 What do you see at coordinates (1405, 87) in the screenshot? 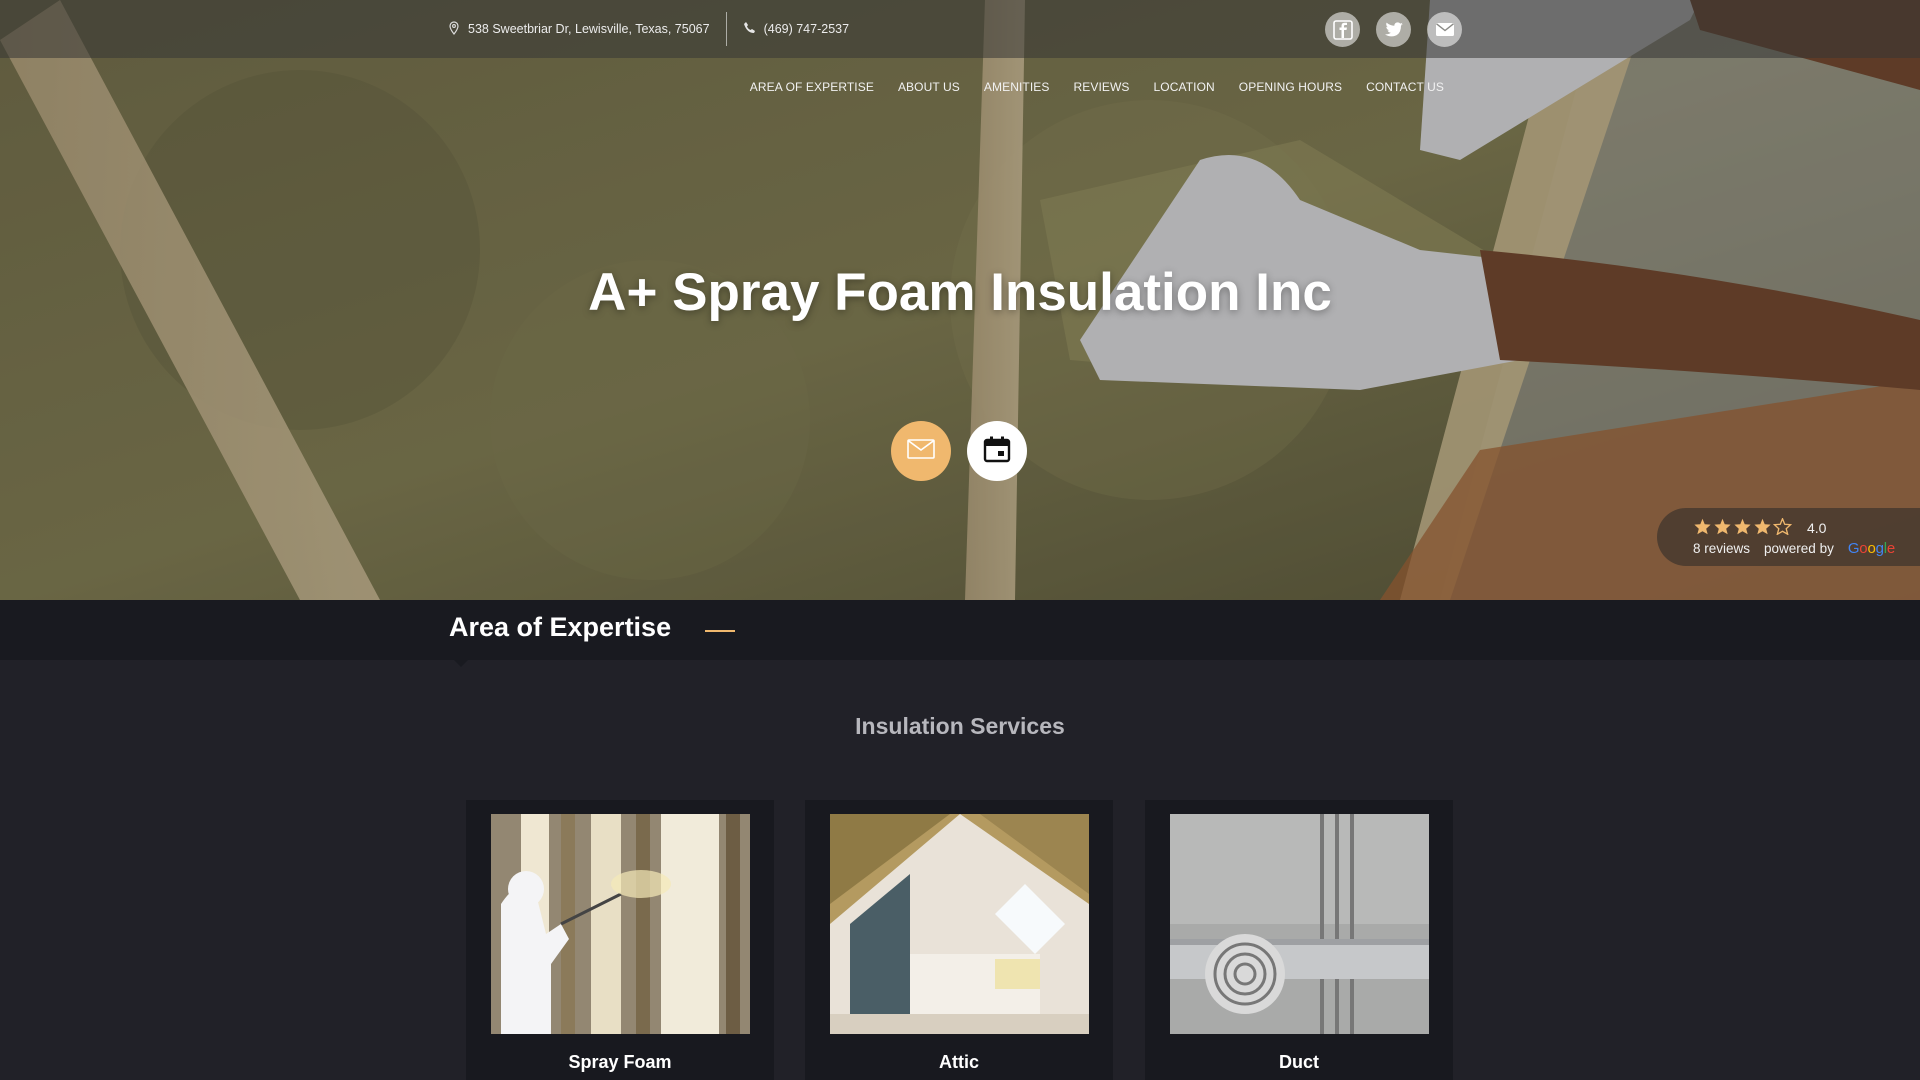
I see `nav-item-contact-us: CONTACT US` at bounding box center [1405, 87].